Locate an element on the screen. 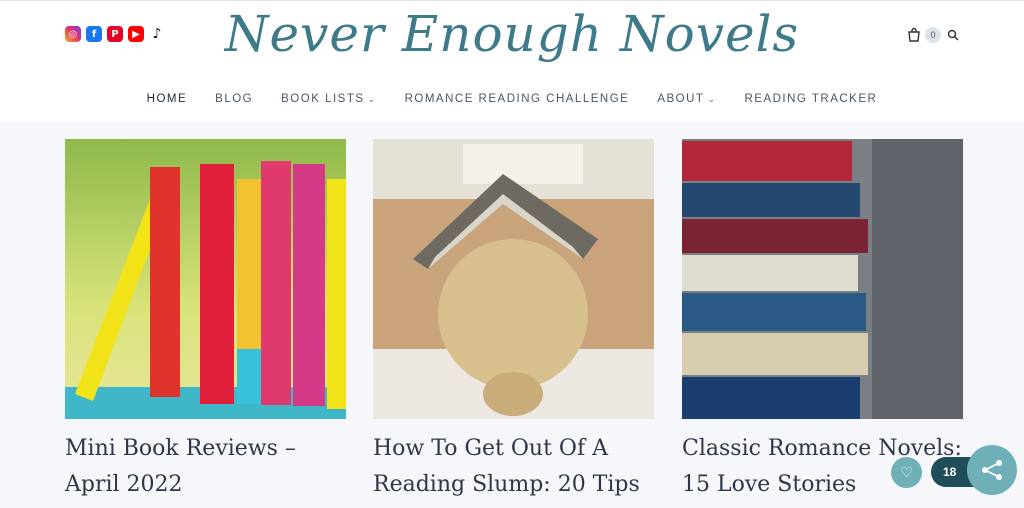 The width and height of the screenshot is (1024, 508). nav-item-home: HOME is located at coordinates (167, 99).